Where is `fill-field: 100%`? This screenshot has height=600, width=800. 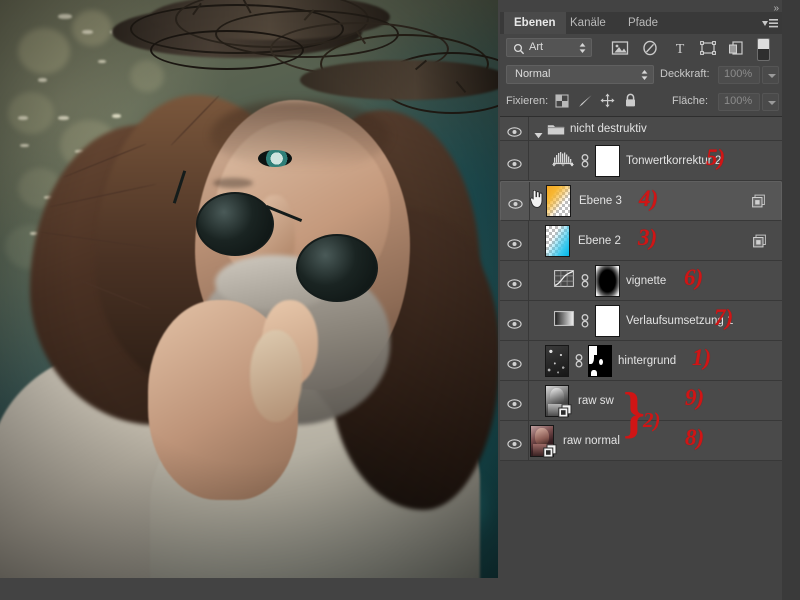
fill-field: 100% is located at coordinates (739, 102).